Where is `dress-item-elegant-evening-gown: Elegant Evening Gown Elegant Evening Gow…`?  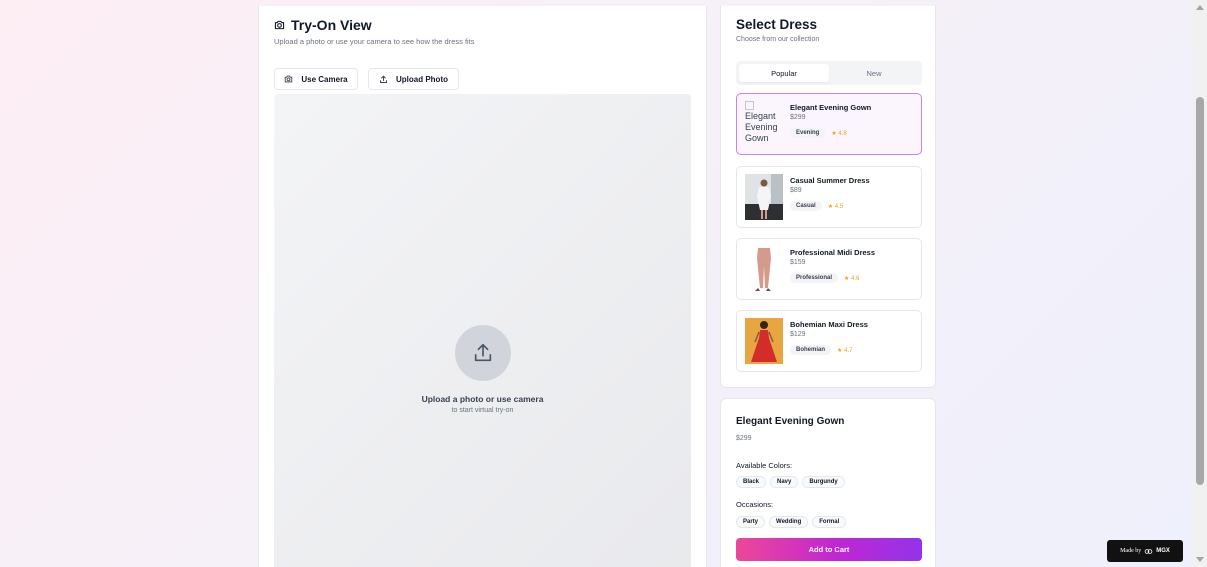
dress-item-elegant-evening-gown: Elegant Evening Gown Elegant Evening Gow… is located at coordinates (829, 124).